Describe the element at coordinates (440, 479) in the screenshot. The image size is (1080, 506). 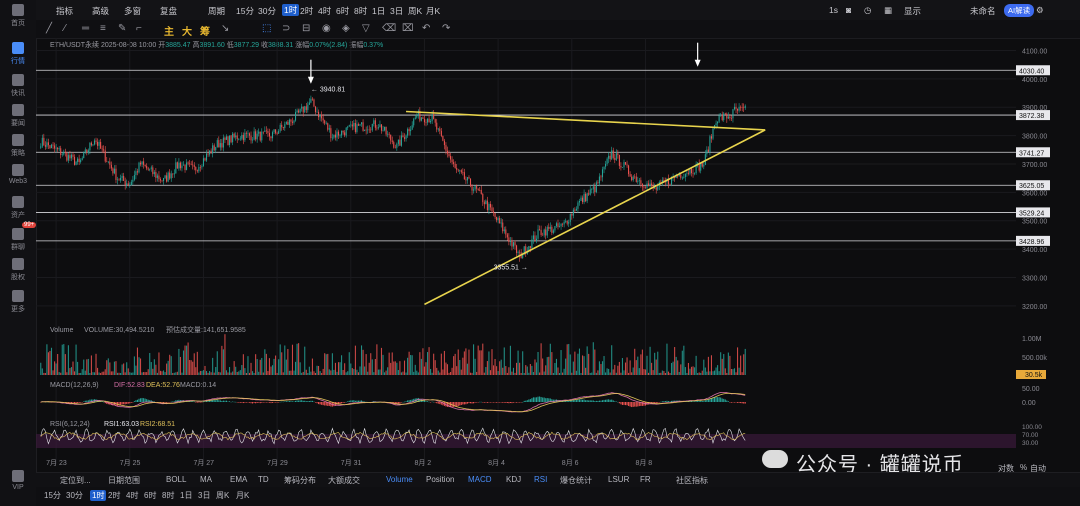
I see `indicator-toggle-9: Position` at that location.